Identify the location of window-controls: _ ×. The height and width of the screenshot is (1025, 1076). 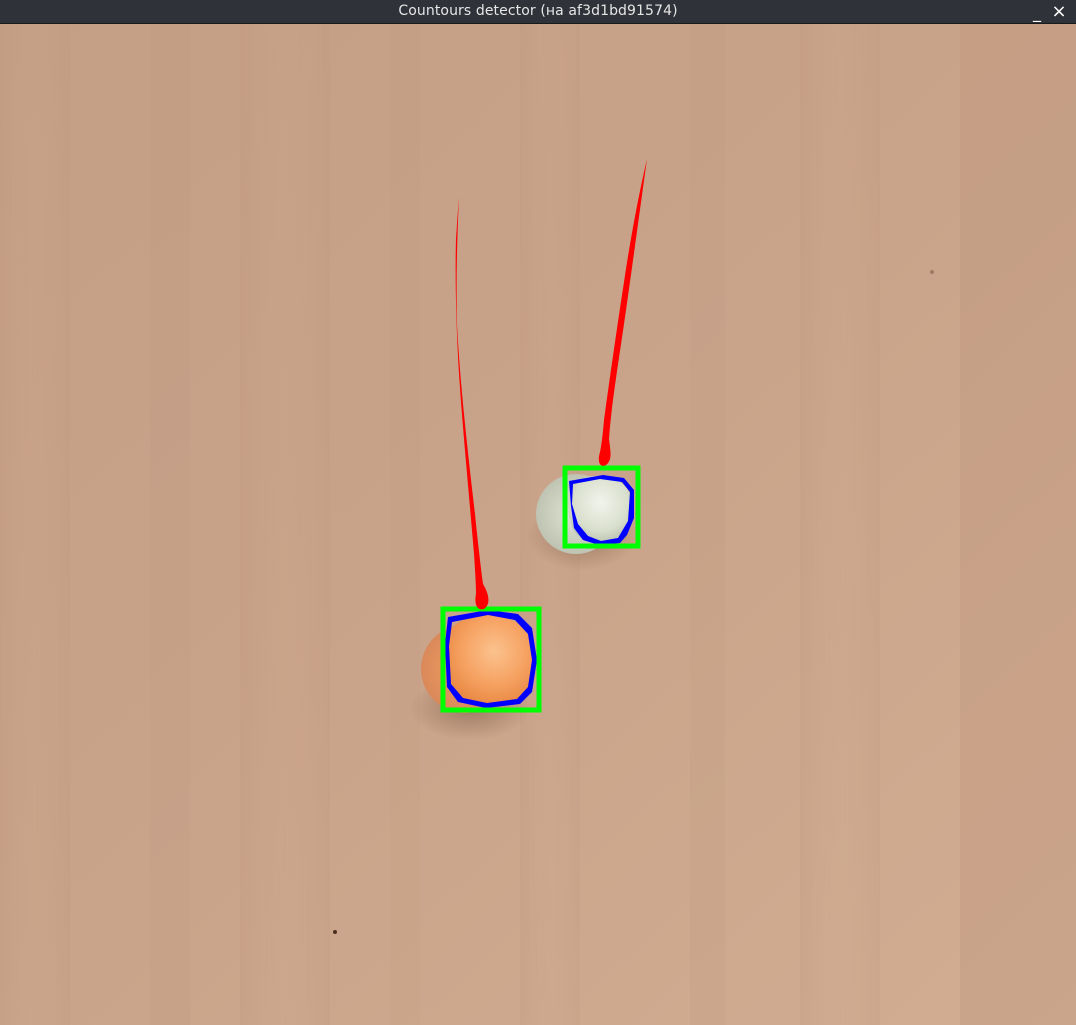
(1048, 12).